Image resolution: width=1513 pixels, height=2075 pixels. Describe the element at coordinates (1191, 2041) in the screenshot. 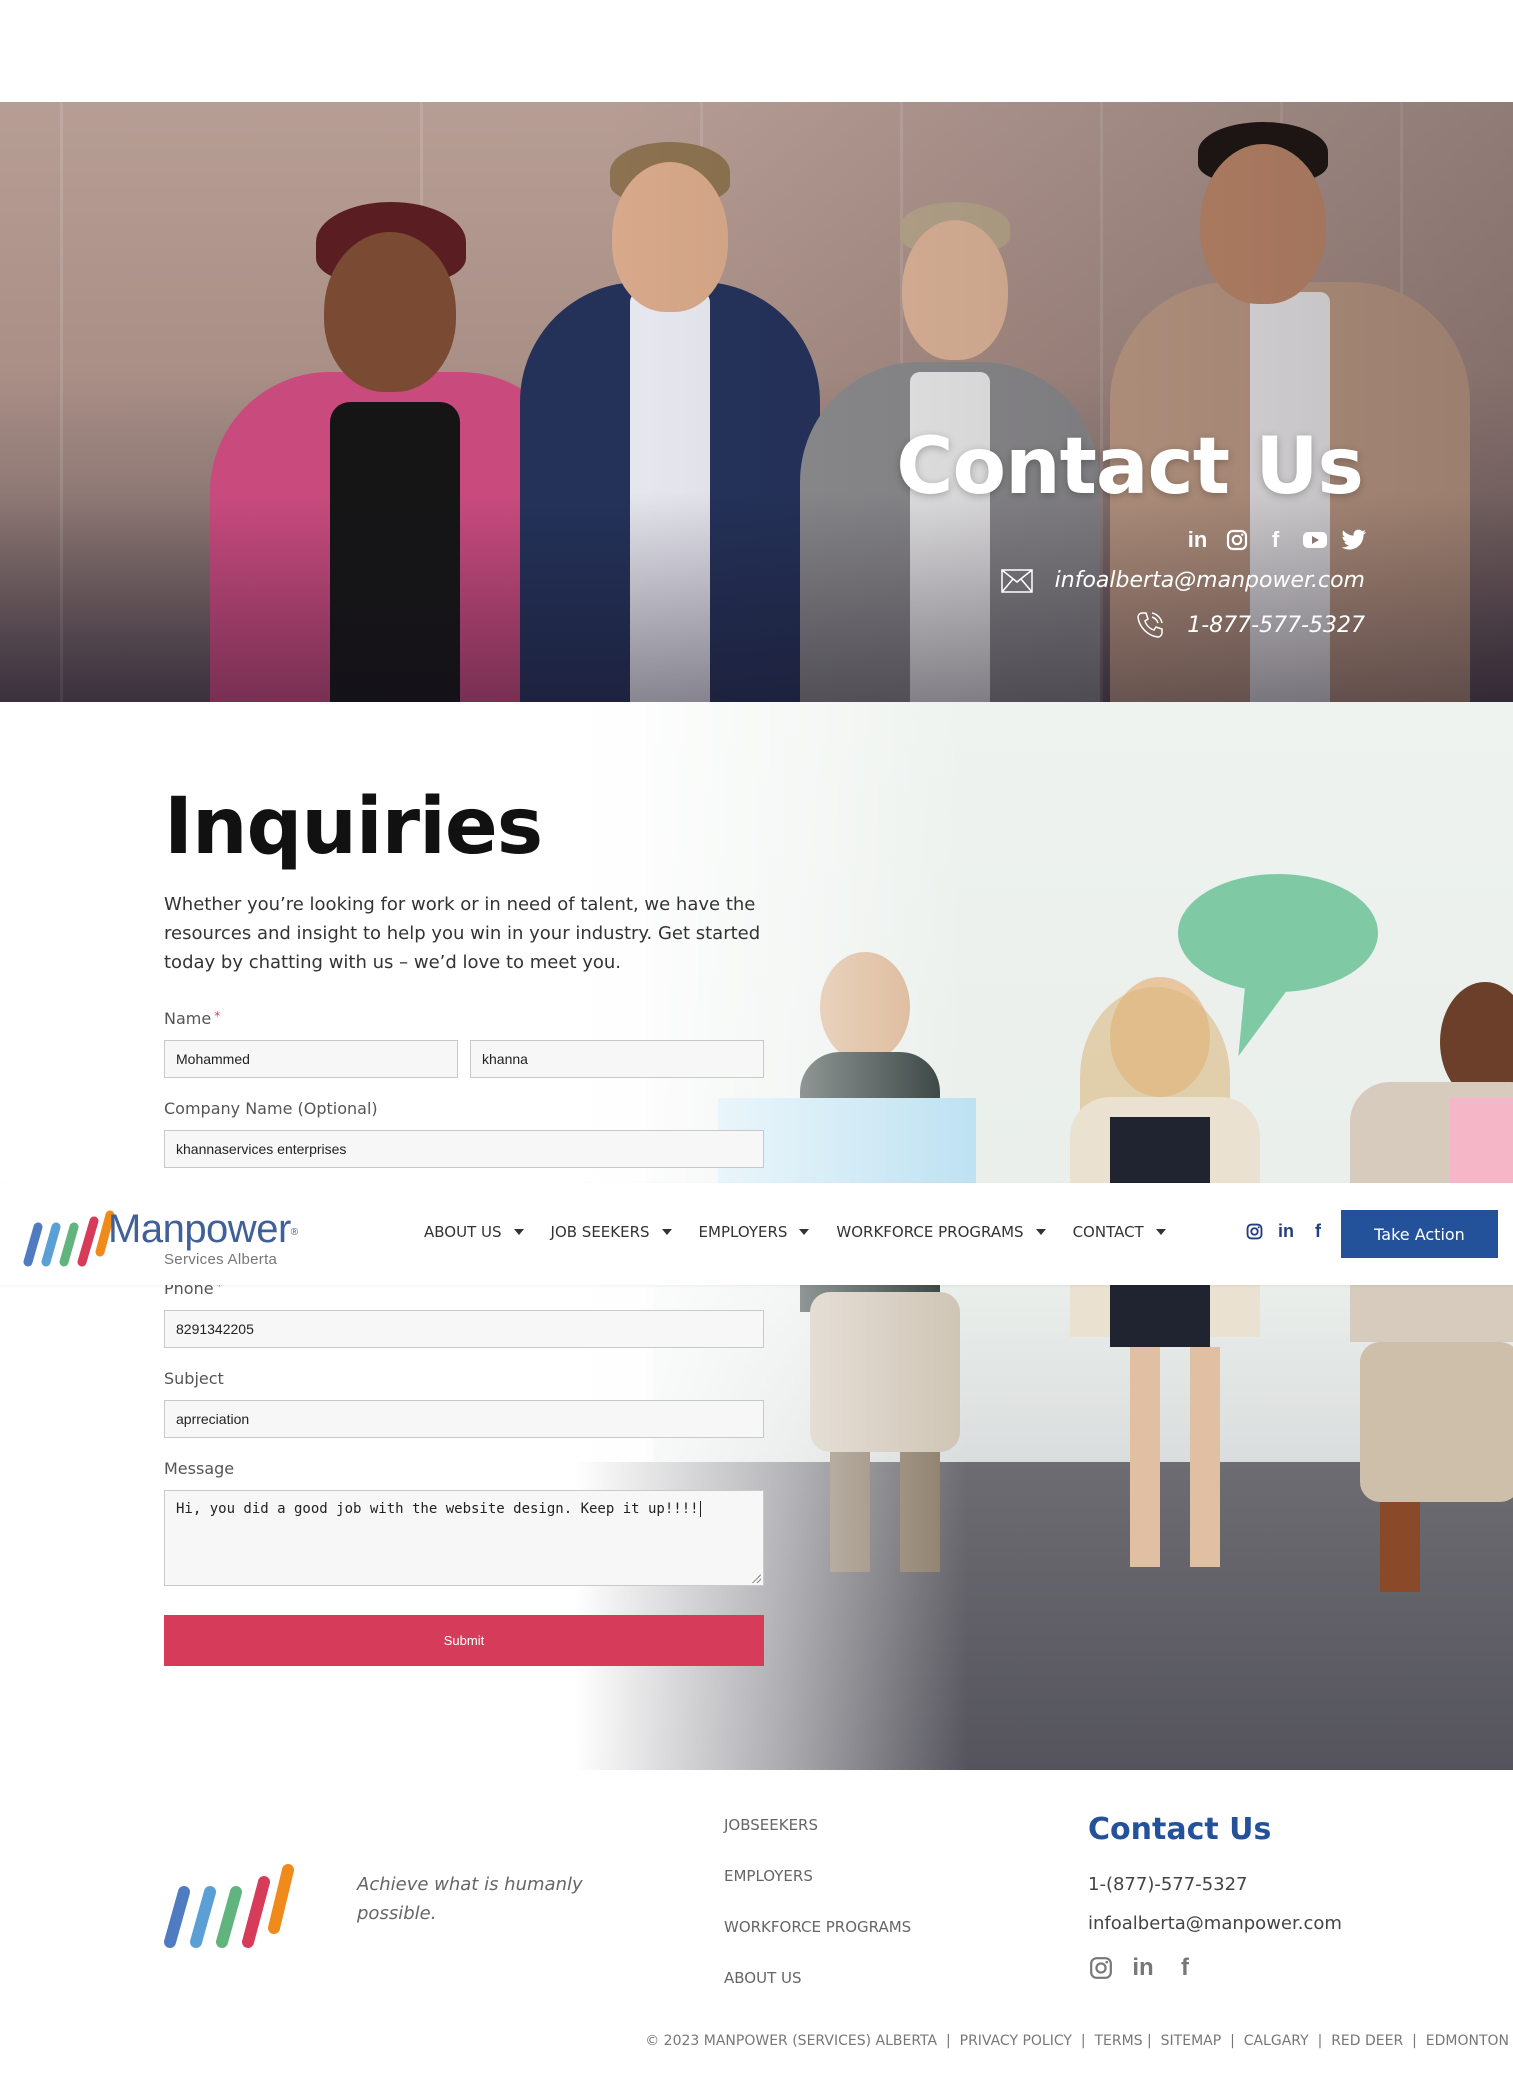

I see `footer-link-sitemap: SITEMAP` at that location.